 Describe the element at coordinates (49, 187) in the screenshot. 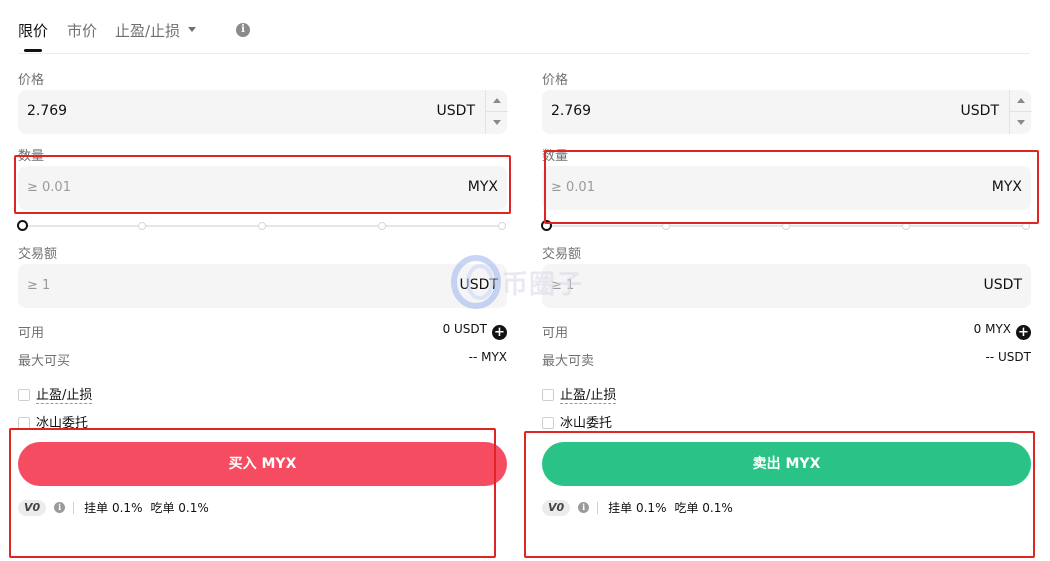

I see `buy-qty-placeholder: ≥ 0.01` at that location.